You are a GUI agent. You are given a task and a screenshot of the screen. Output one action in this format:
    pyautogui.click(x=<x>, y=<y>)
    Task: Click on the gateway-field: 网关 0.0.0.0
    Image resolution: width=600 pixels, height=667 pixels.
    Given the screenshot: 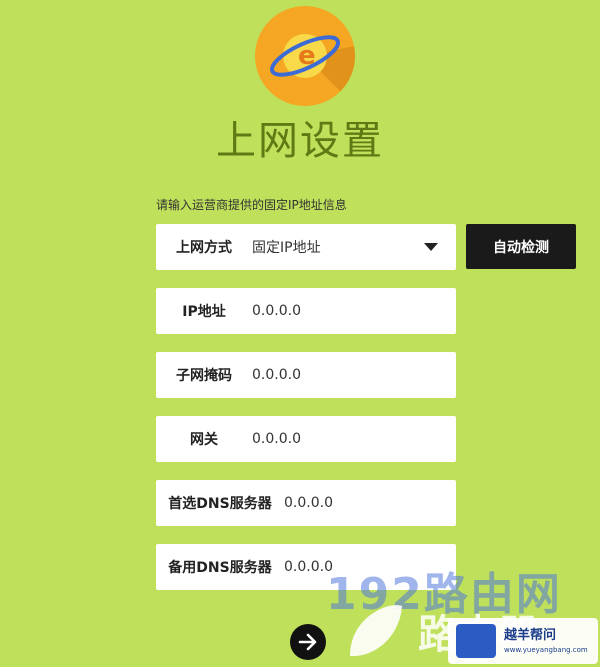 What is the action you would take?
    pyautogui.click(x=306, y=439)
    